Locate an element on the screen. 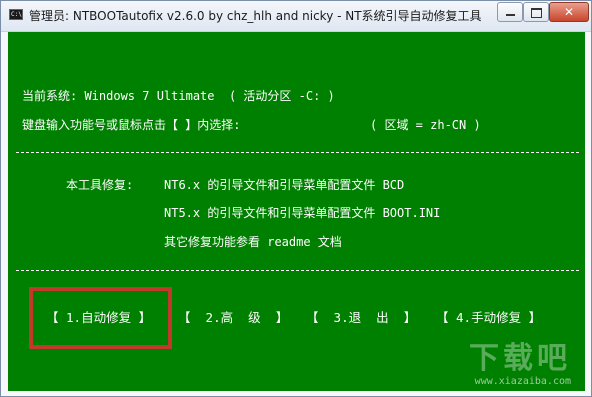  selection-highlight is located at coordinates (100, 318).